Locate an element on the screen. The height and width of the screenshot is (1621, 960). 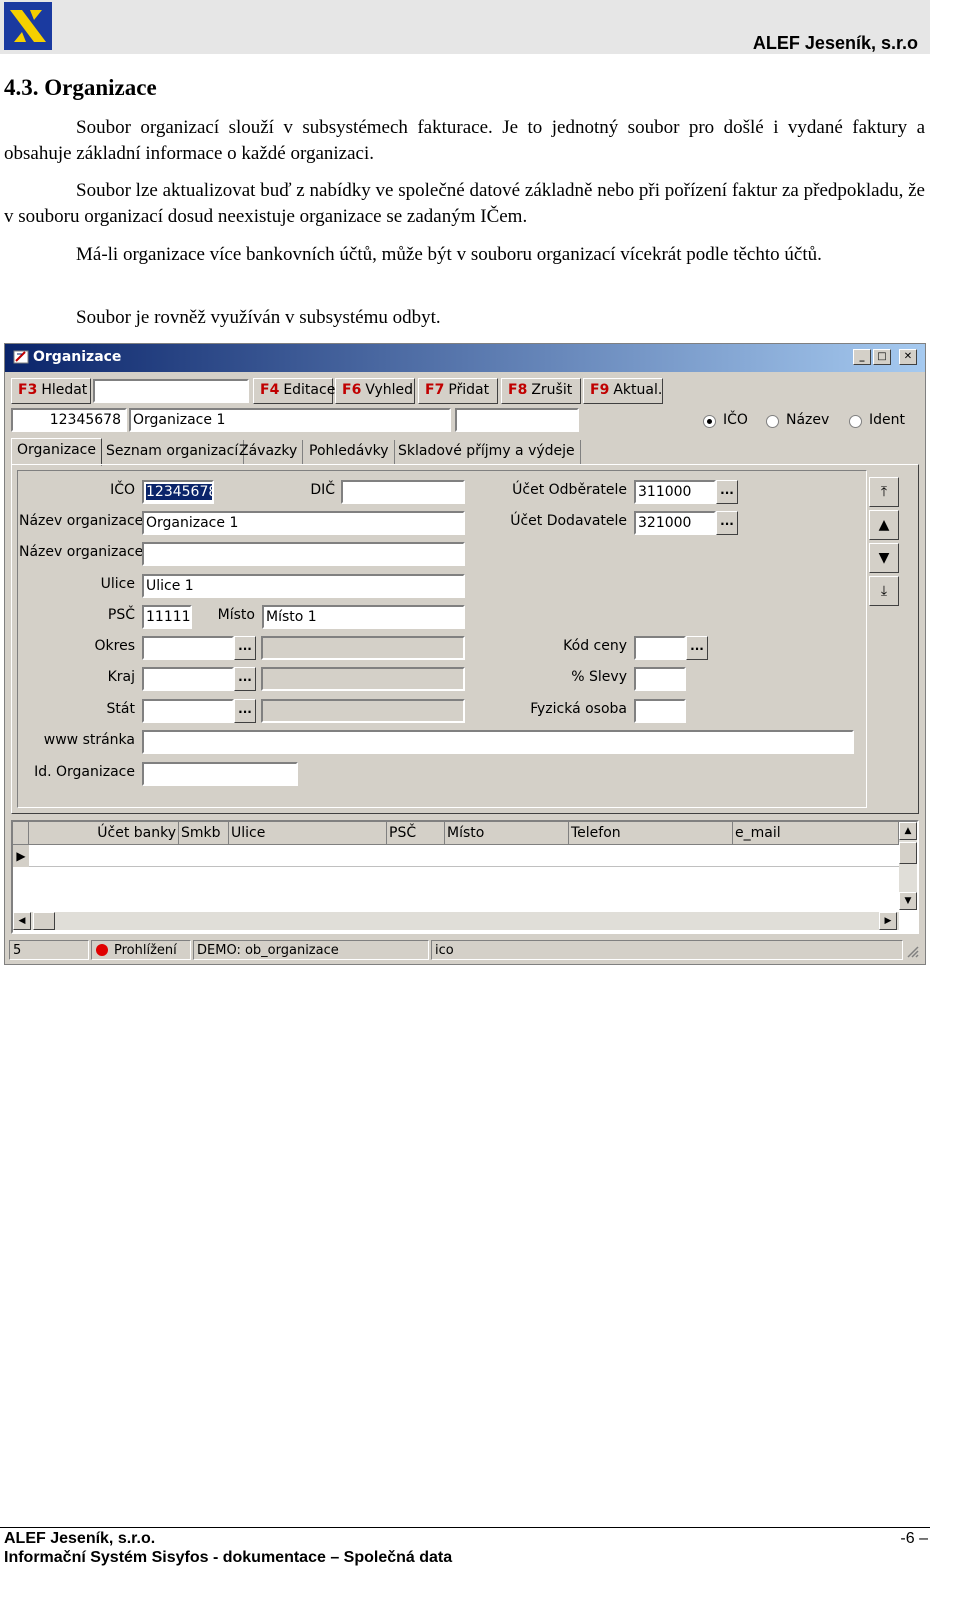
ico-field-value: 12345678 is located at coordinates (179, 492).